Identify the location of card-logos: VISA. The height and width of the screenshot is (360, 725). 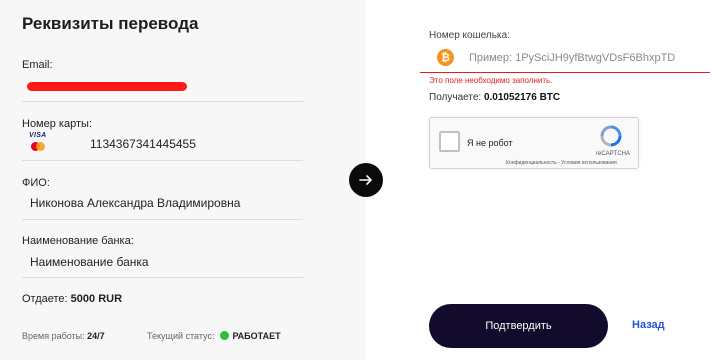
(39, 141).